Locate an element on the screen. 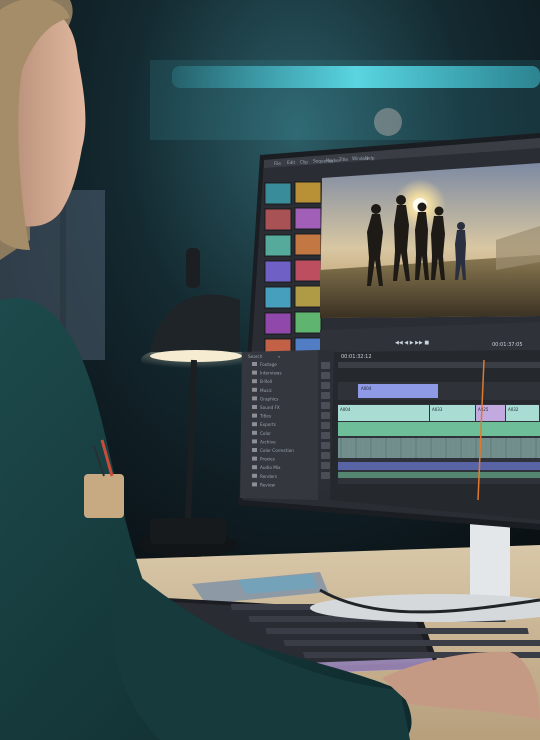  folder-item: Graphics is located at coordinates (269, 398).